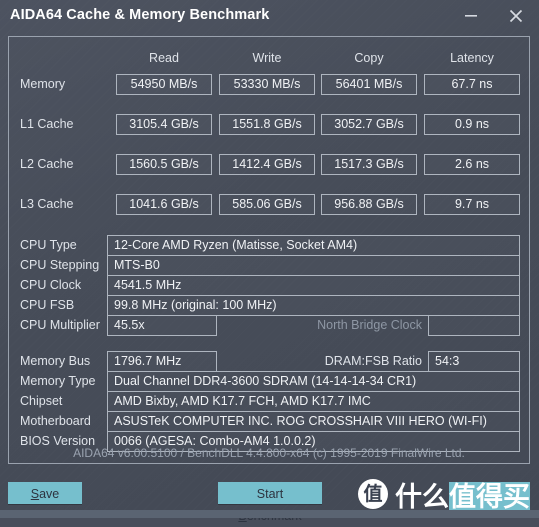 The image size is (539, 527). I want to click on watermark-text: 什么值得买, so click(462, 494).